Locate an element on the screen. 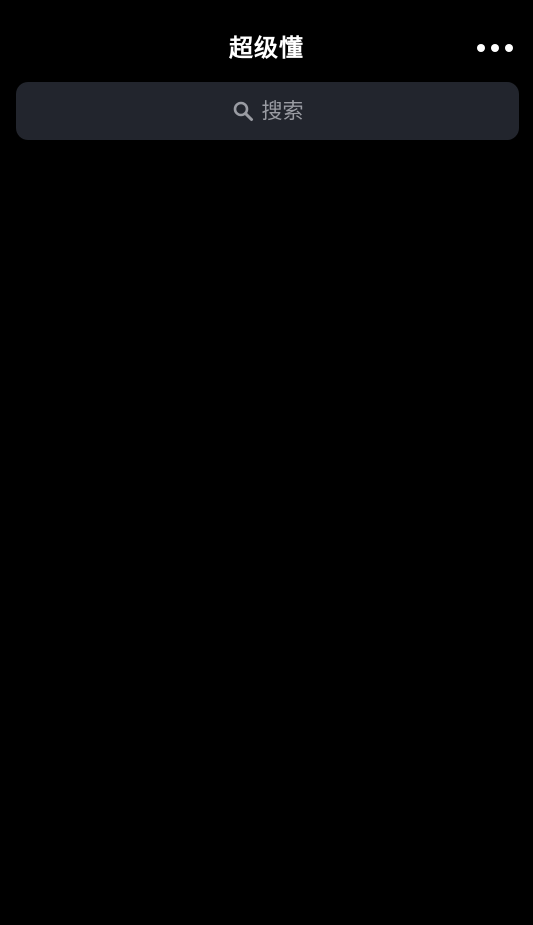 The image size is (533, 925). search-icon is located at coordinates (243, 111).